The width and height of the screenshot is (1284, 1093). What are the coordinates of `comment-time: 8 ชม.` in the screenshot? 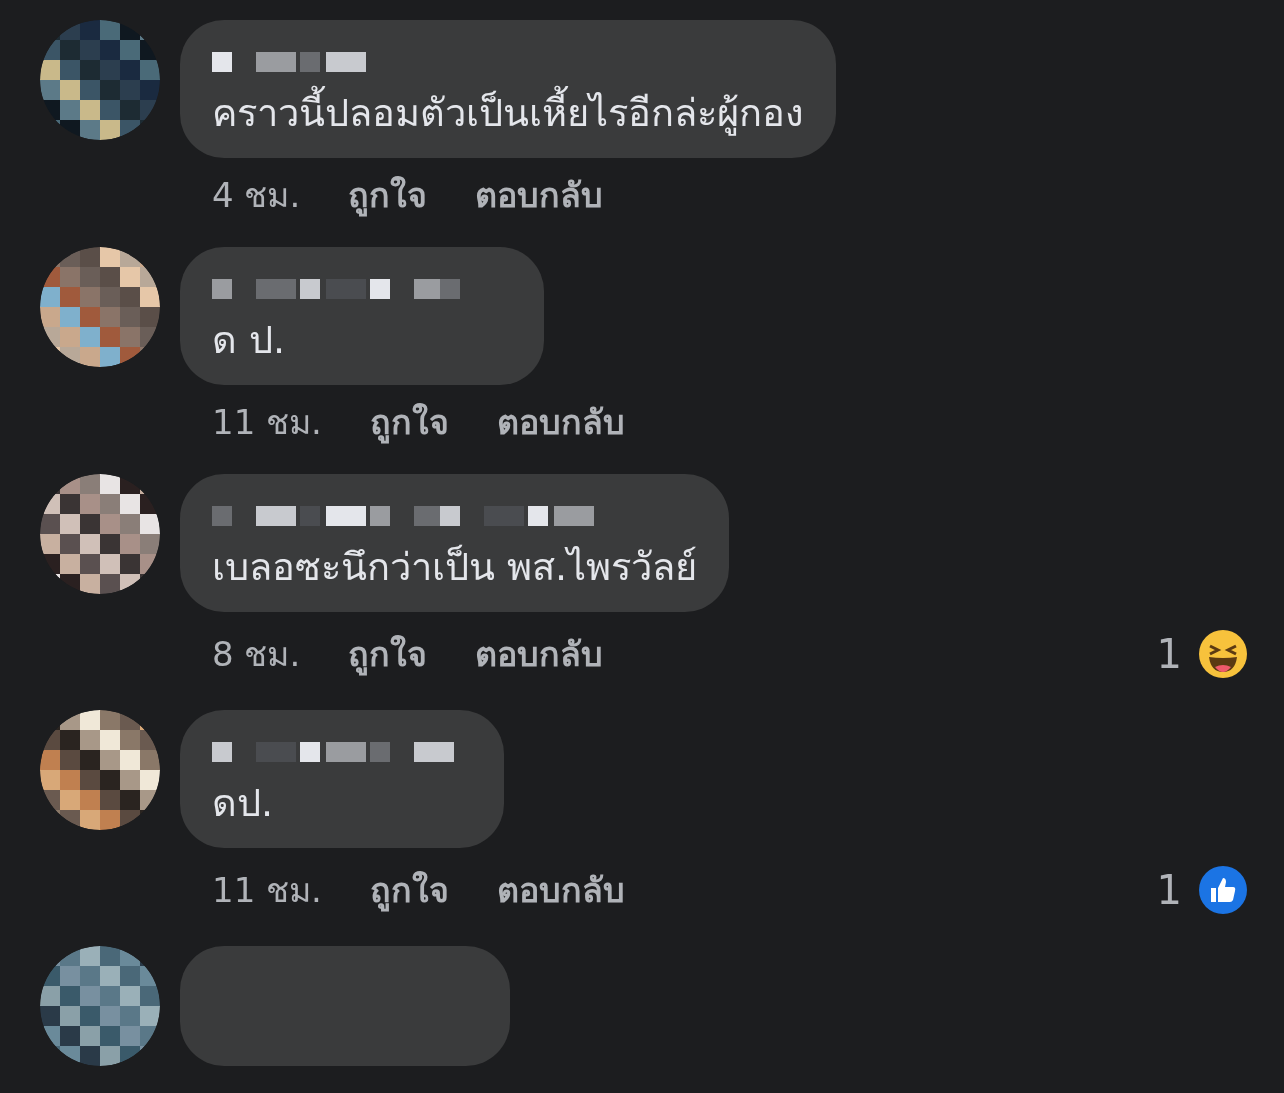 It's located at (256, 654).